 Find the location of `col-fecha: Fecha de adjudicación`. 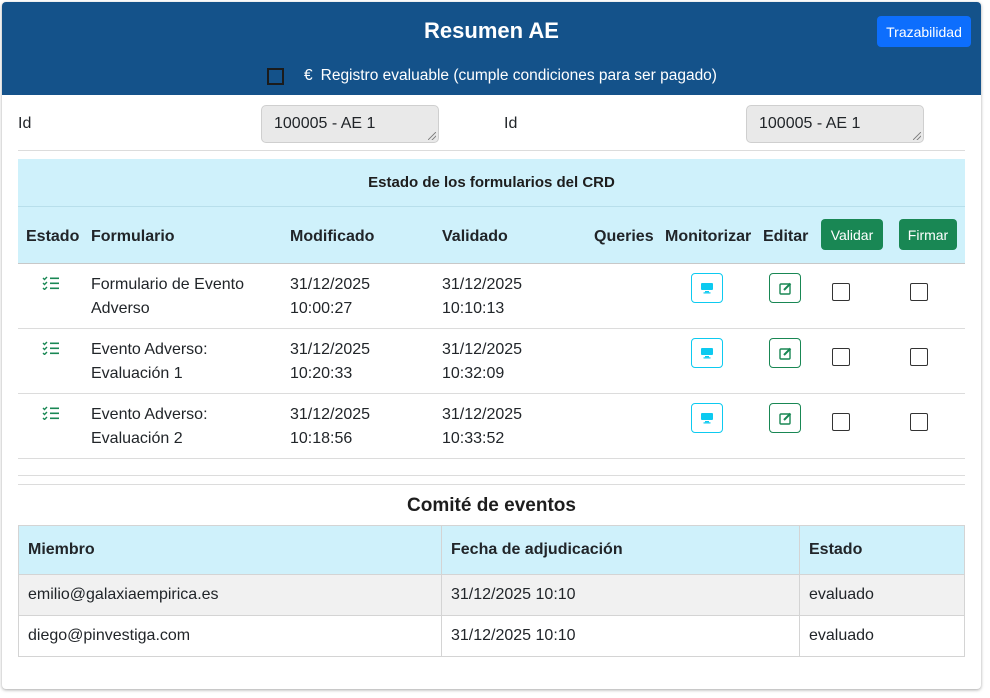

col-fecha: Fecha de adjudicación is located at coordinates (620, 550).